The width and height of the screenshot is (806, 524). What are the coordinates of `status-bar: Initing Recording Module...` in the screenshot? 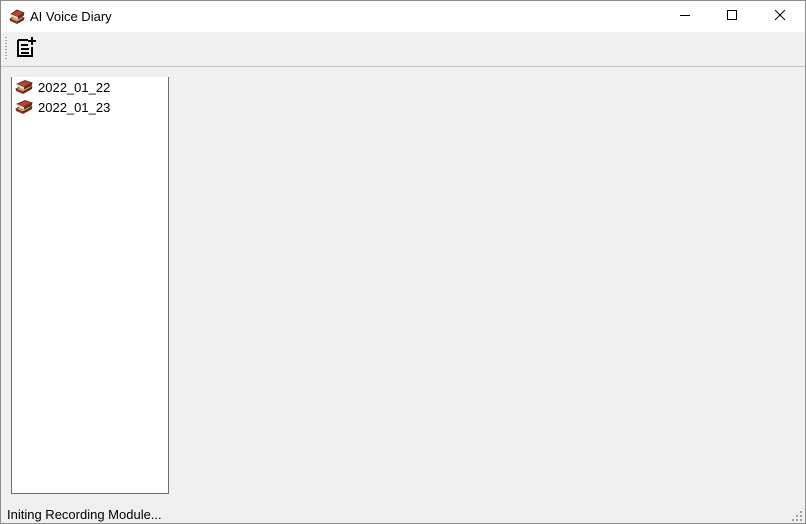 It's located at (403, 513).